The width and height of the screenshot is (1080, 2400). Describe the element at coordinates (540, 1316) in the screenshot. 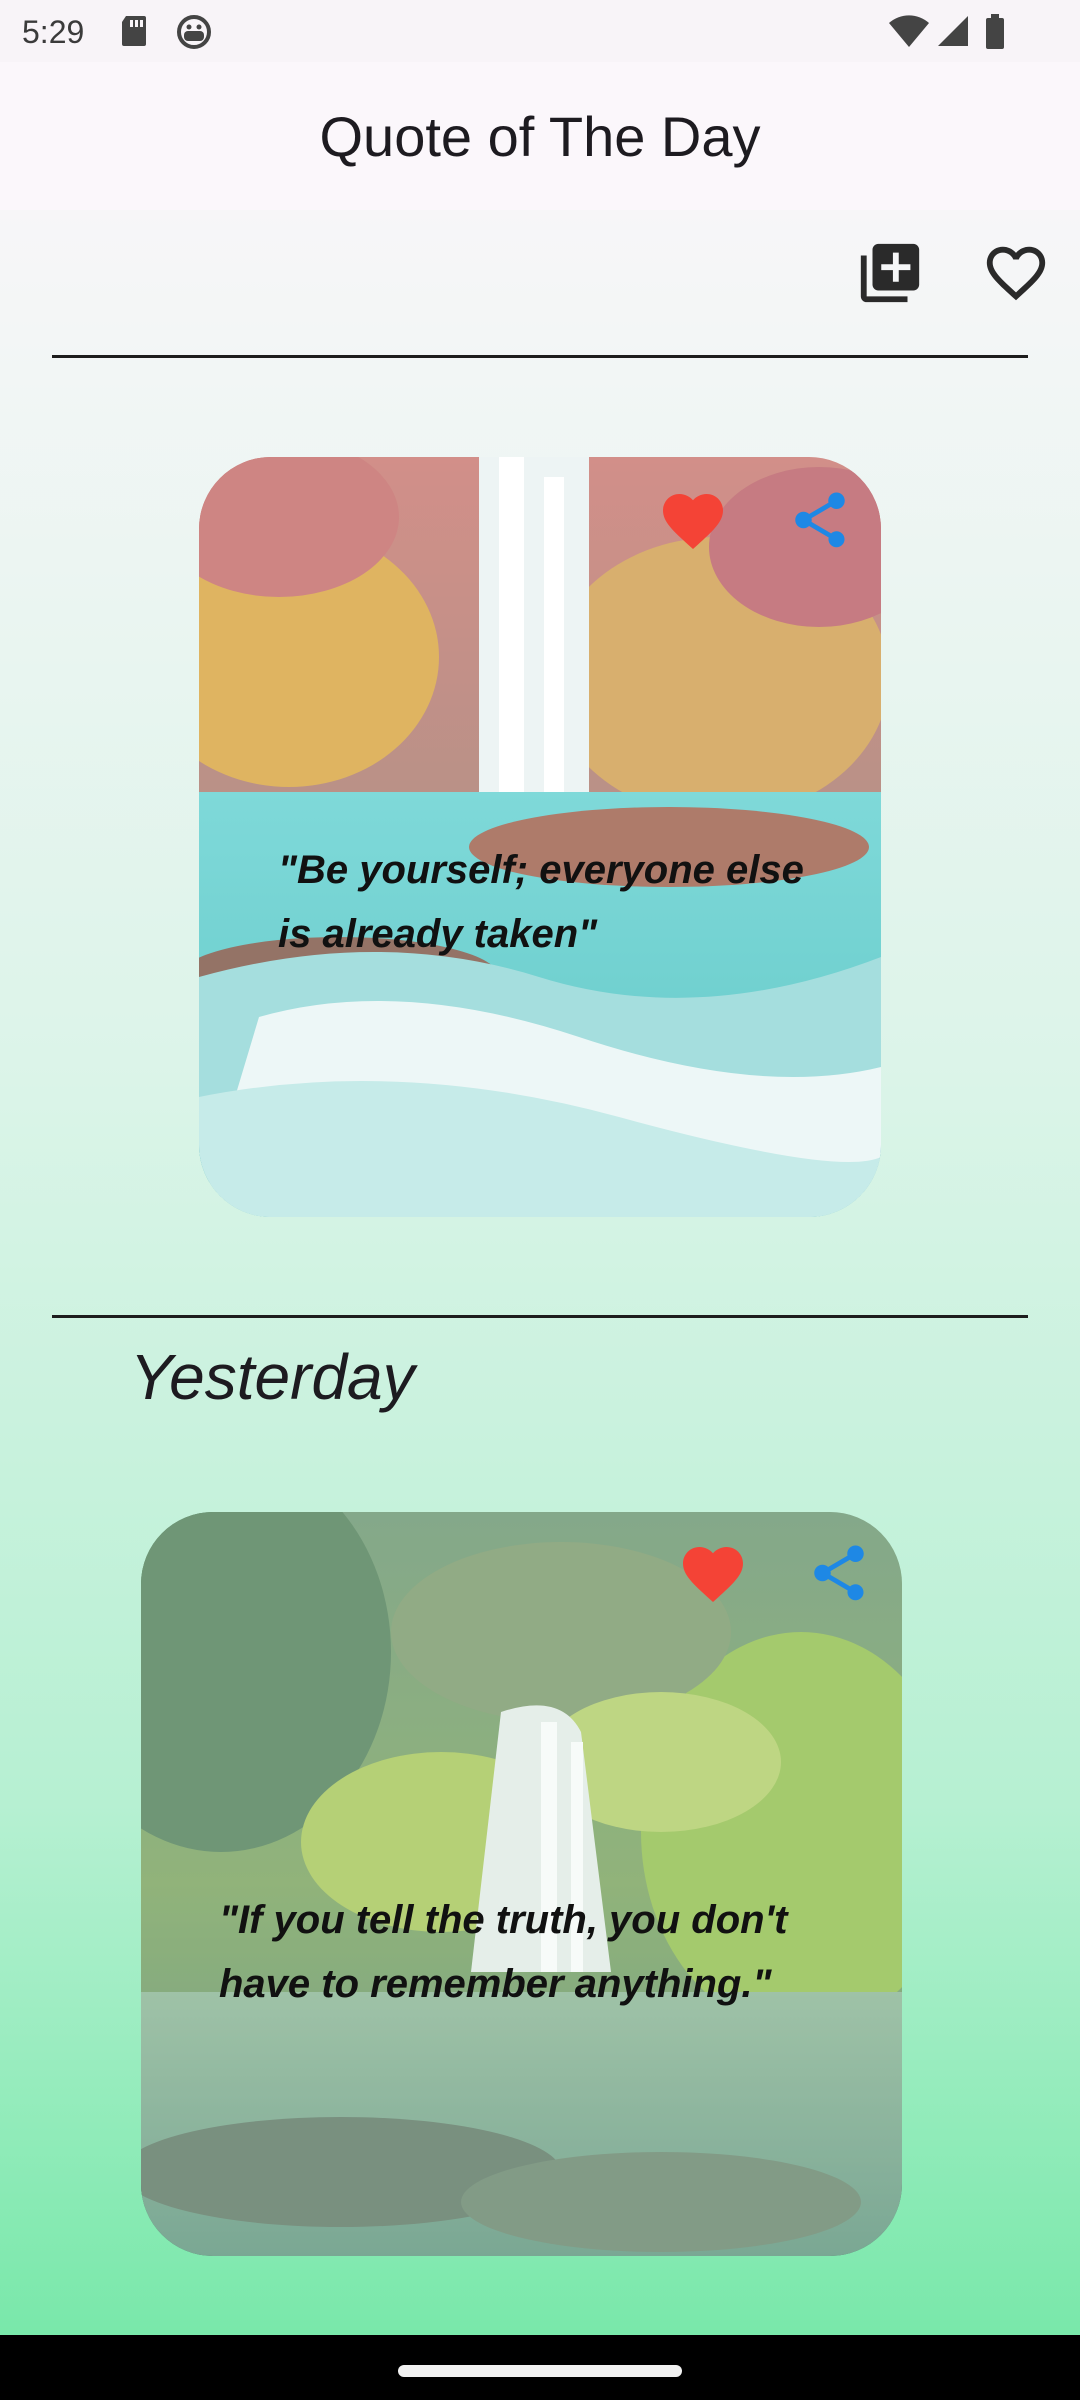

I see `middle-divider` at that location.